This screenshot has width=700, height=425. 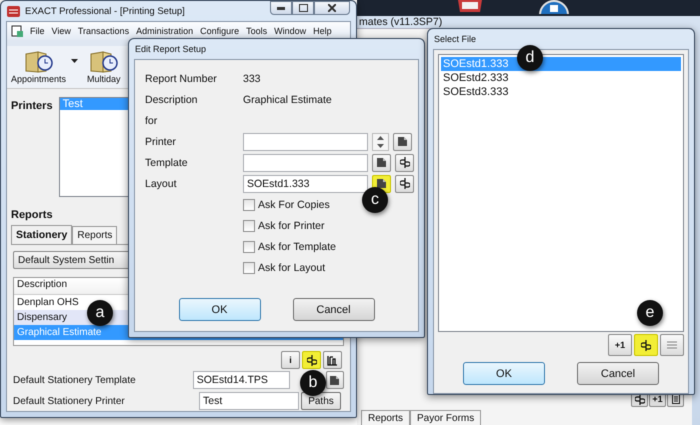 I want to click on window-title: EXACT Professional - [Printing Setup], so click(x=105, y=11).